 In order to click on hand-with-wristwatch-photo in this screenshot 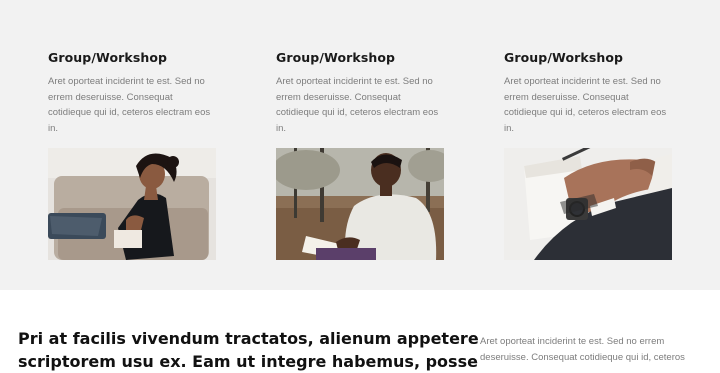, I will do `click(588, 204)`.